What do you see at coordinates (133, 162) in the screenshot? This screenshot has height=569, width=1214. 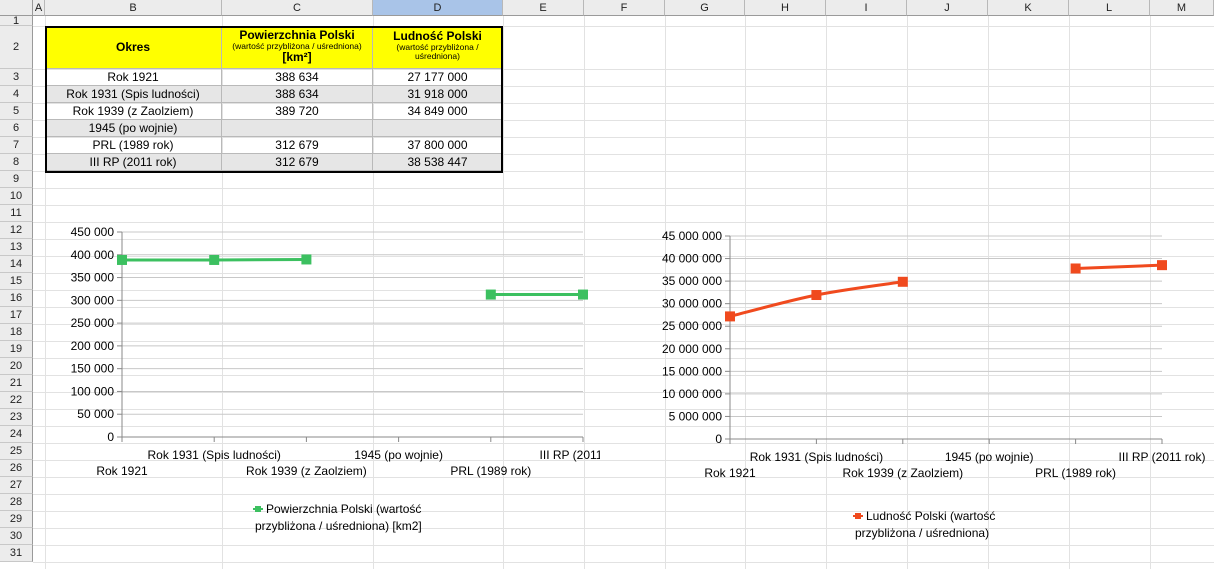 I see `table-cell-okres: III RP (2011 rok)` at bounding box center [133, 162].